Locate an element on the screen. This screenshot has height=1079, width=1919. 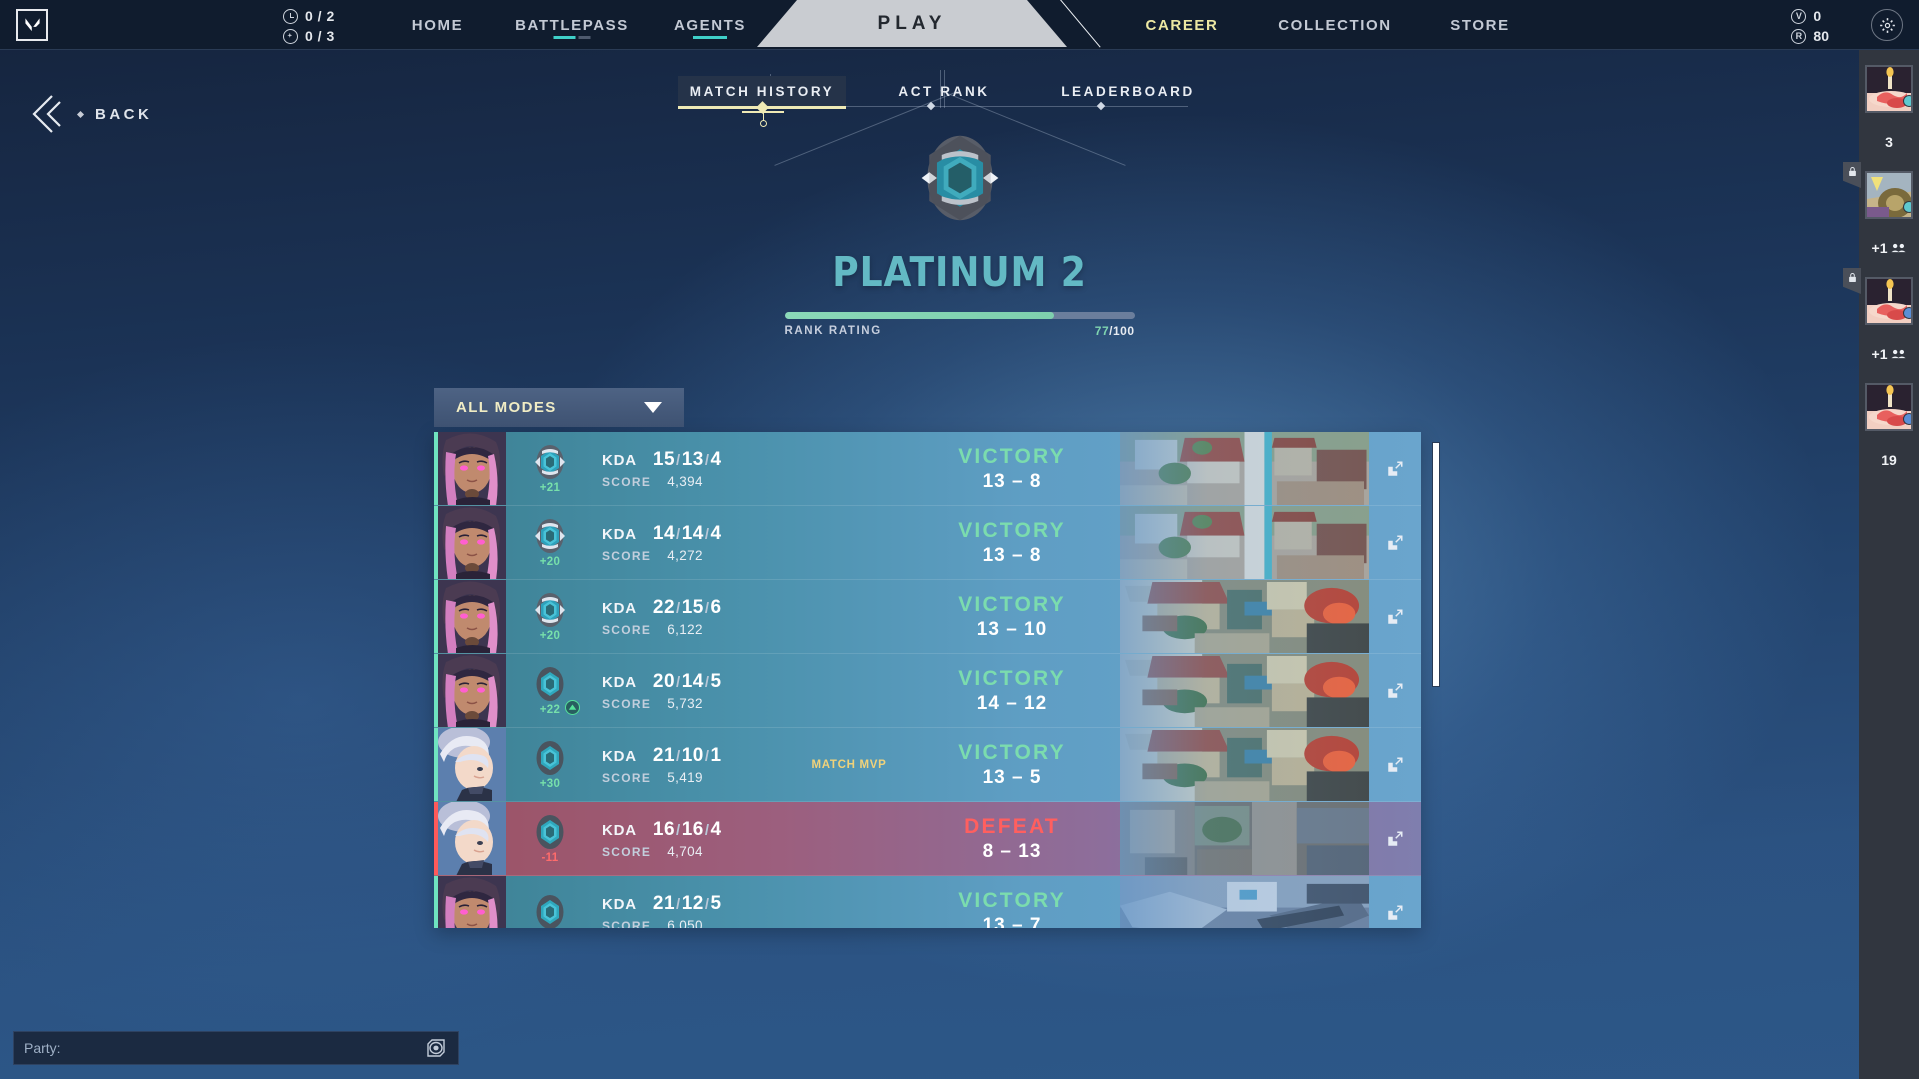
nav-item-collection: COLLECTION is located at coordinates (1335, 25).